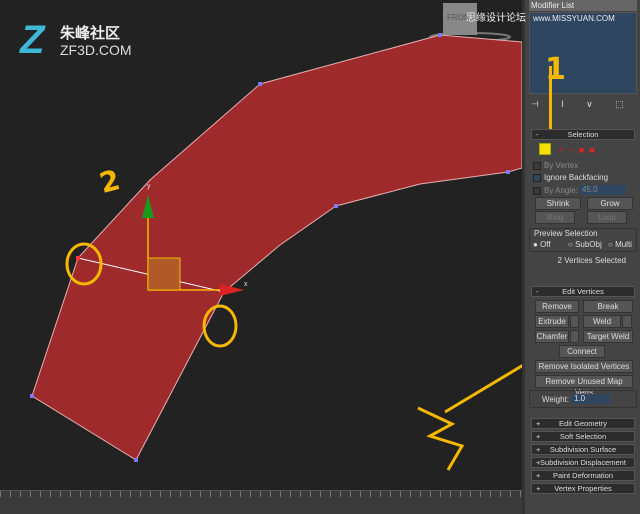 This screenshot has height=514, width=640. I want to click on timeline-ruler, so click(261, 502).